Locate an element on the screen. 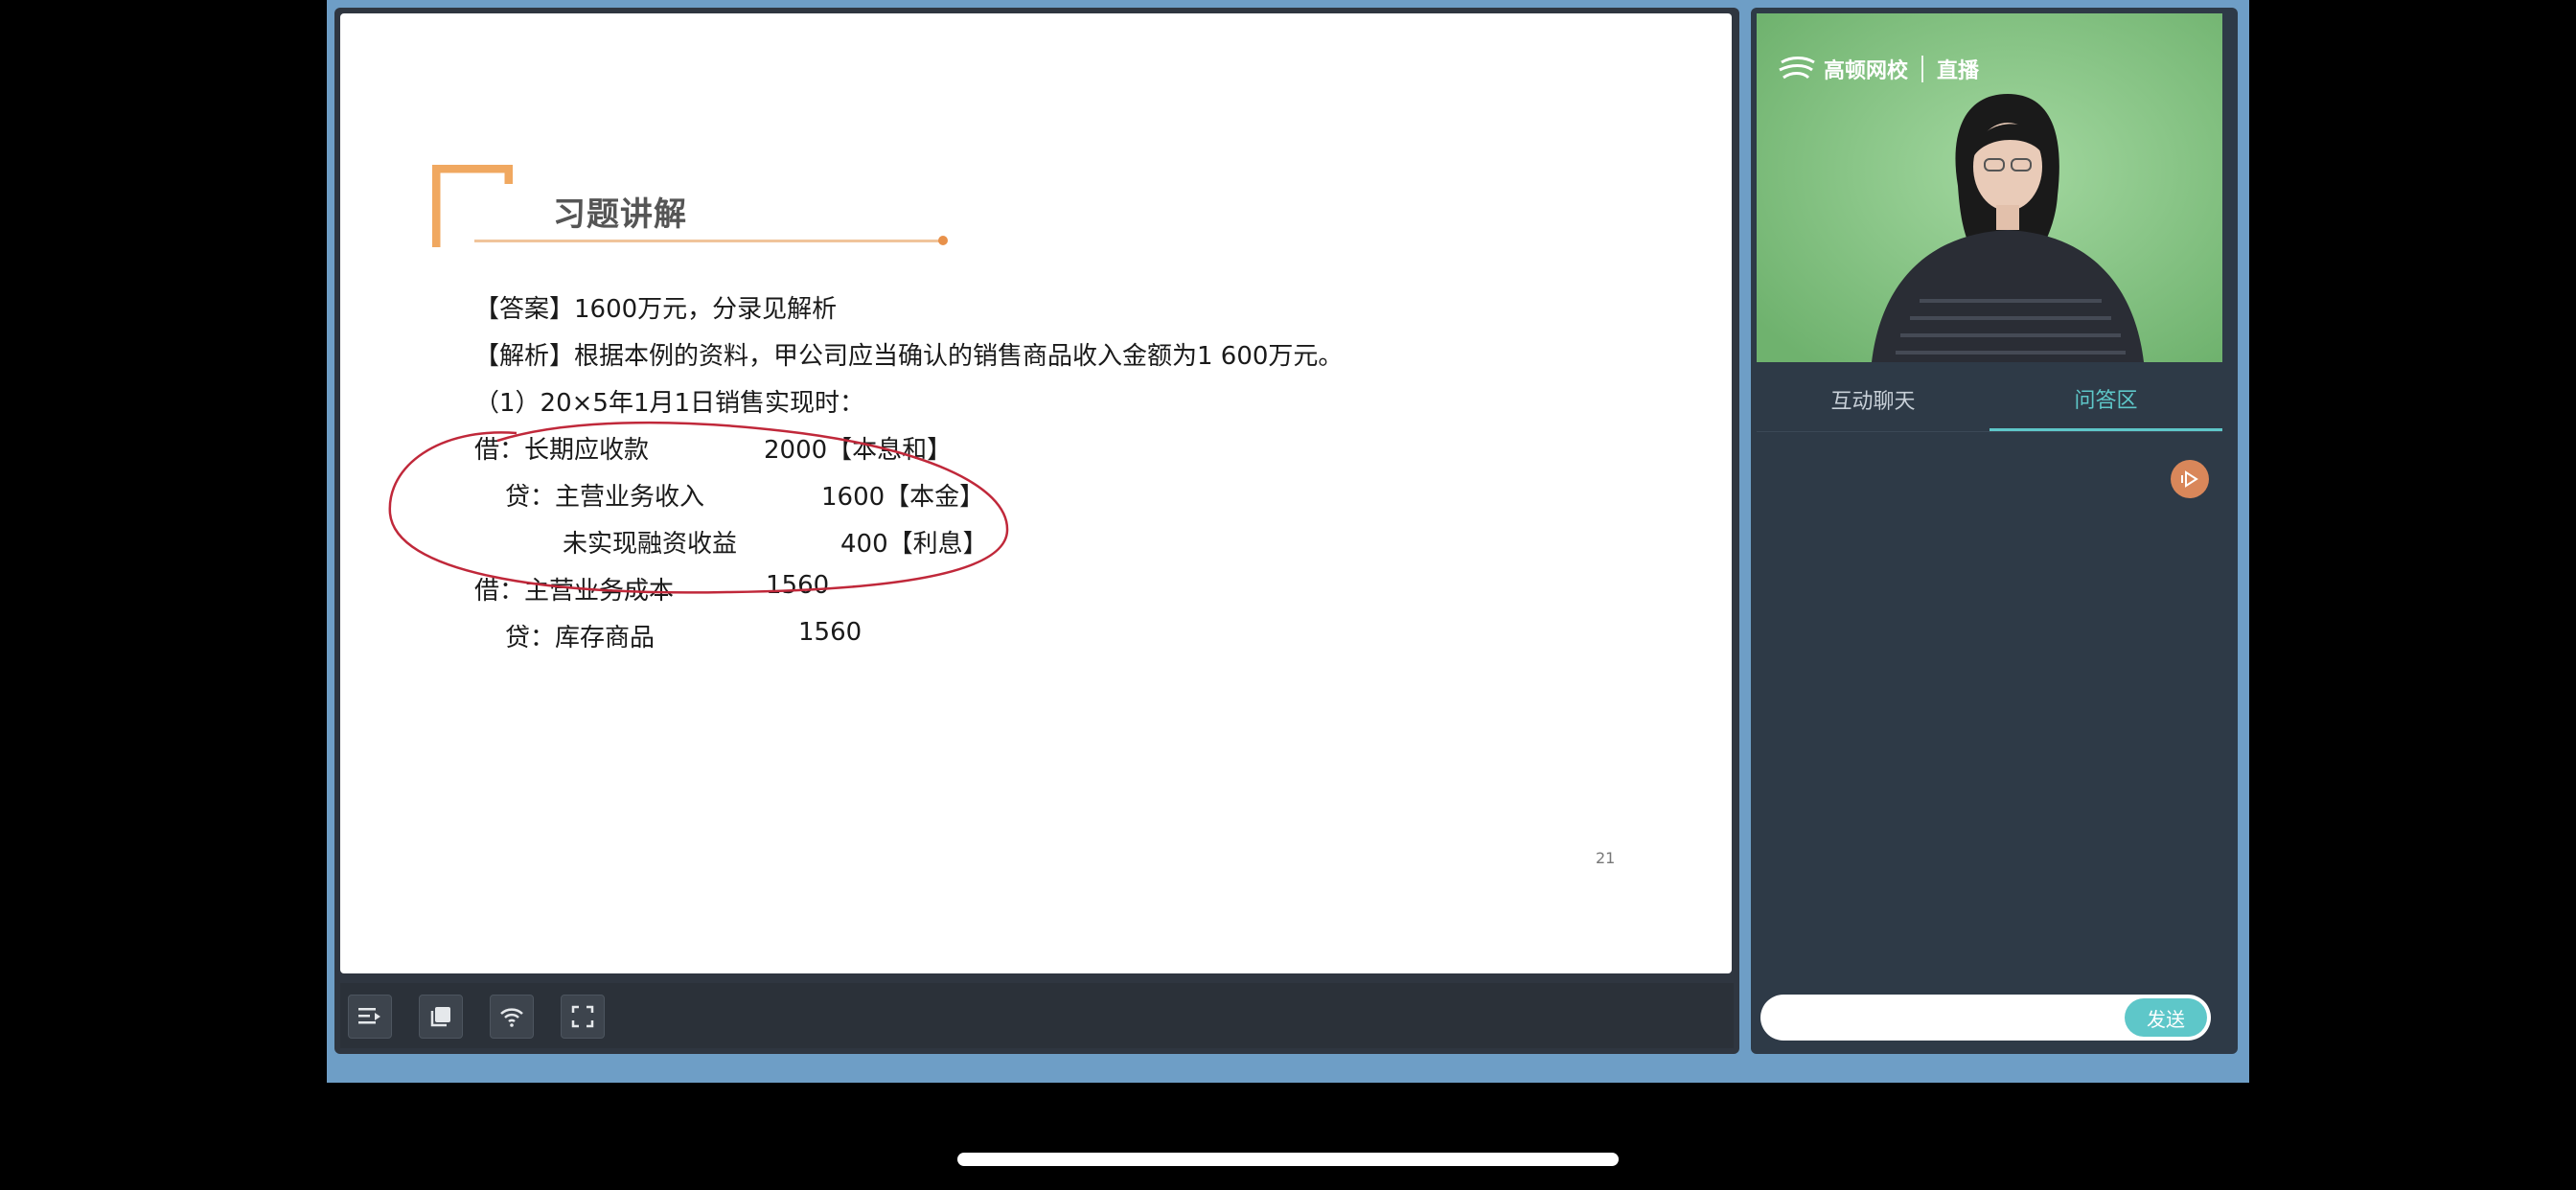 This screenshot has width=2576, height=1190. title-bracket-icon is located at coordinates (472, 206).